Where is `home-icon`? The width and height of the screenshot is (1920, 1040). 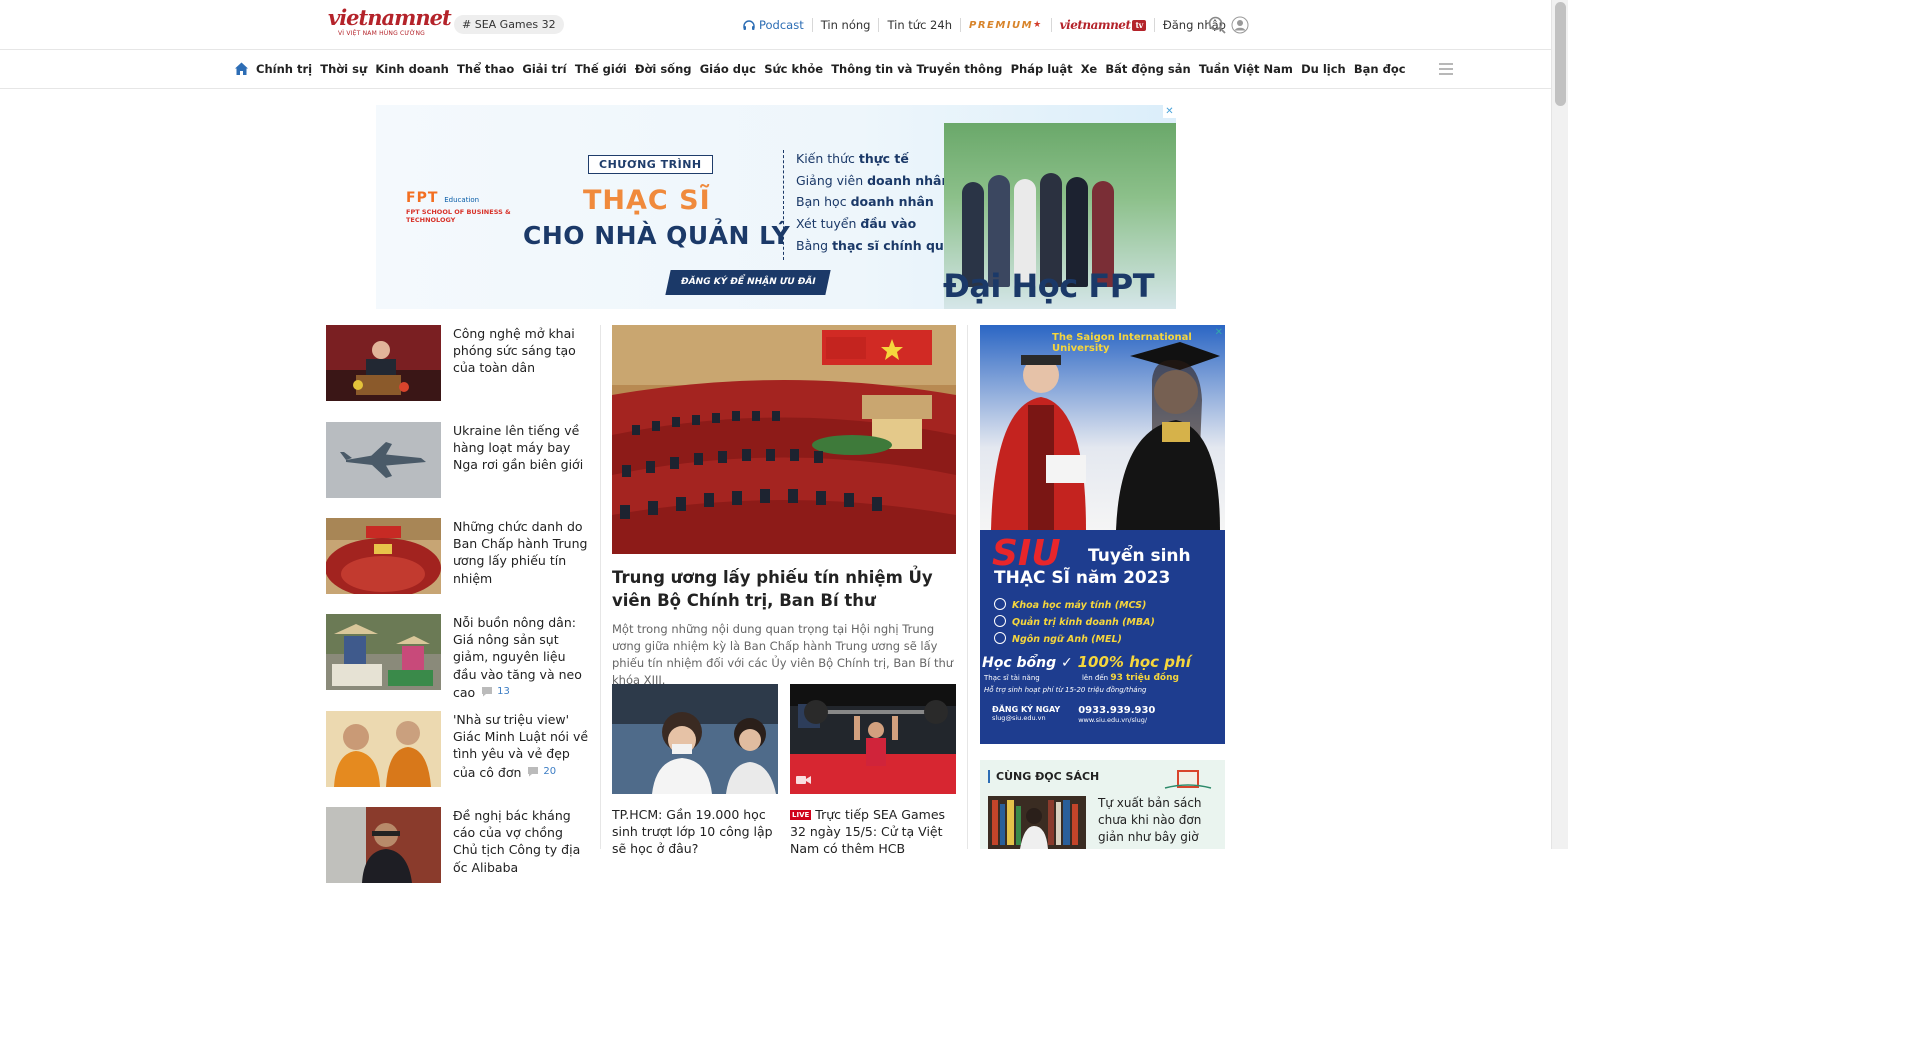 home-icon is located at coordinates (241, 68).